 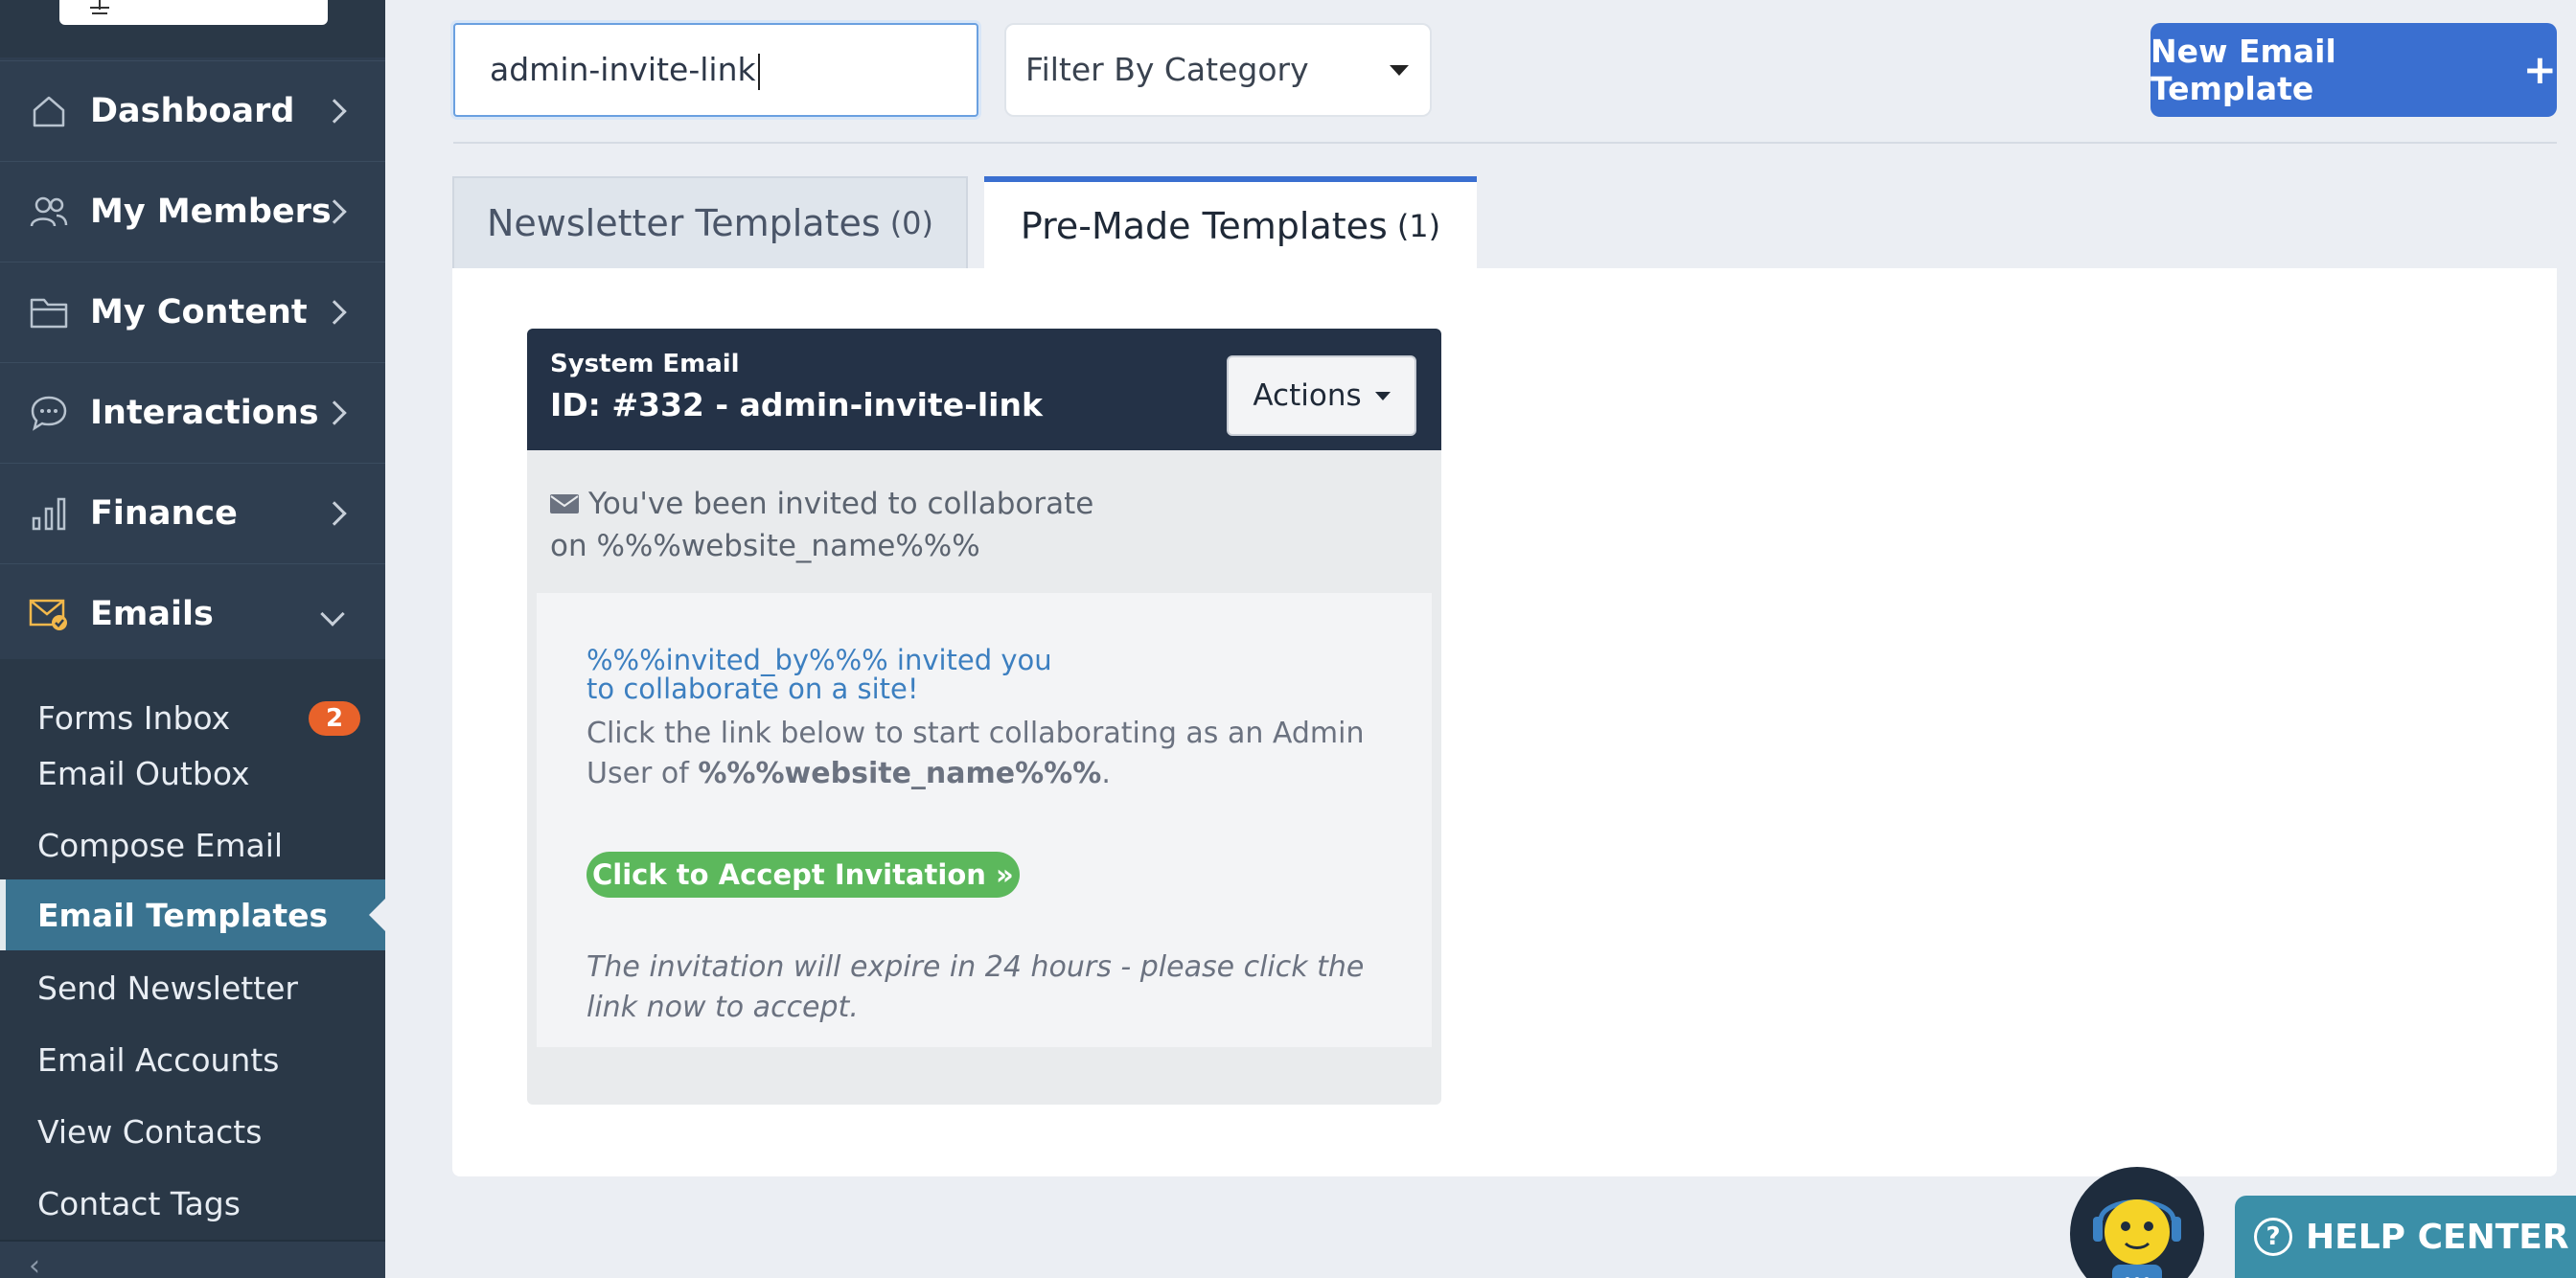 I want to click on help-center-label: HELP CENTER, so click(x=2437, y=1237).